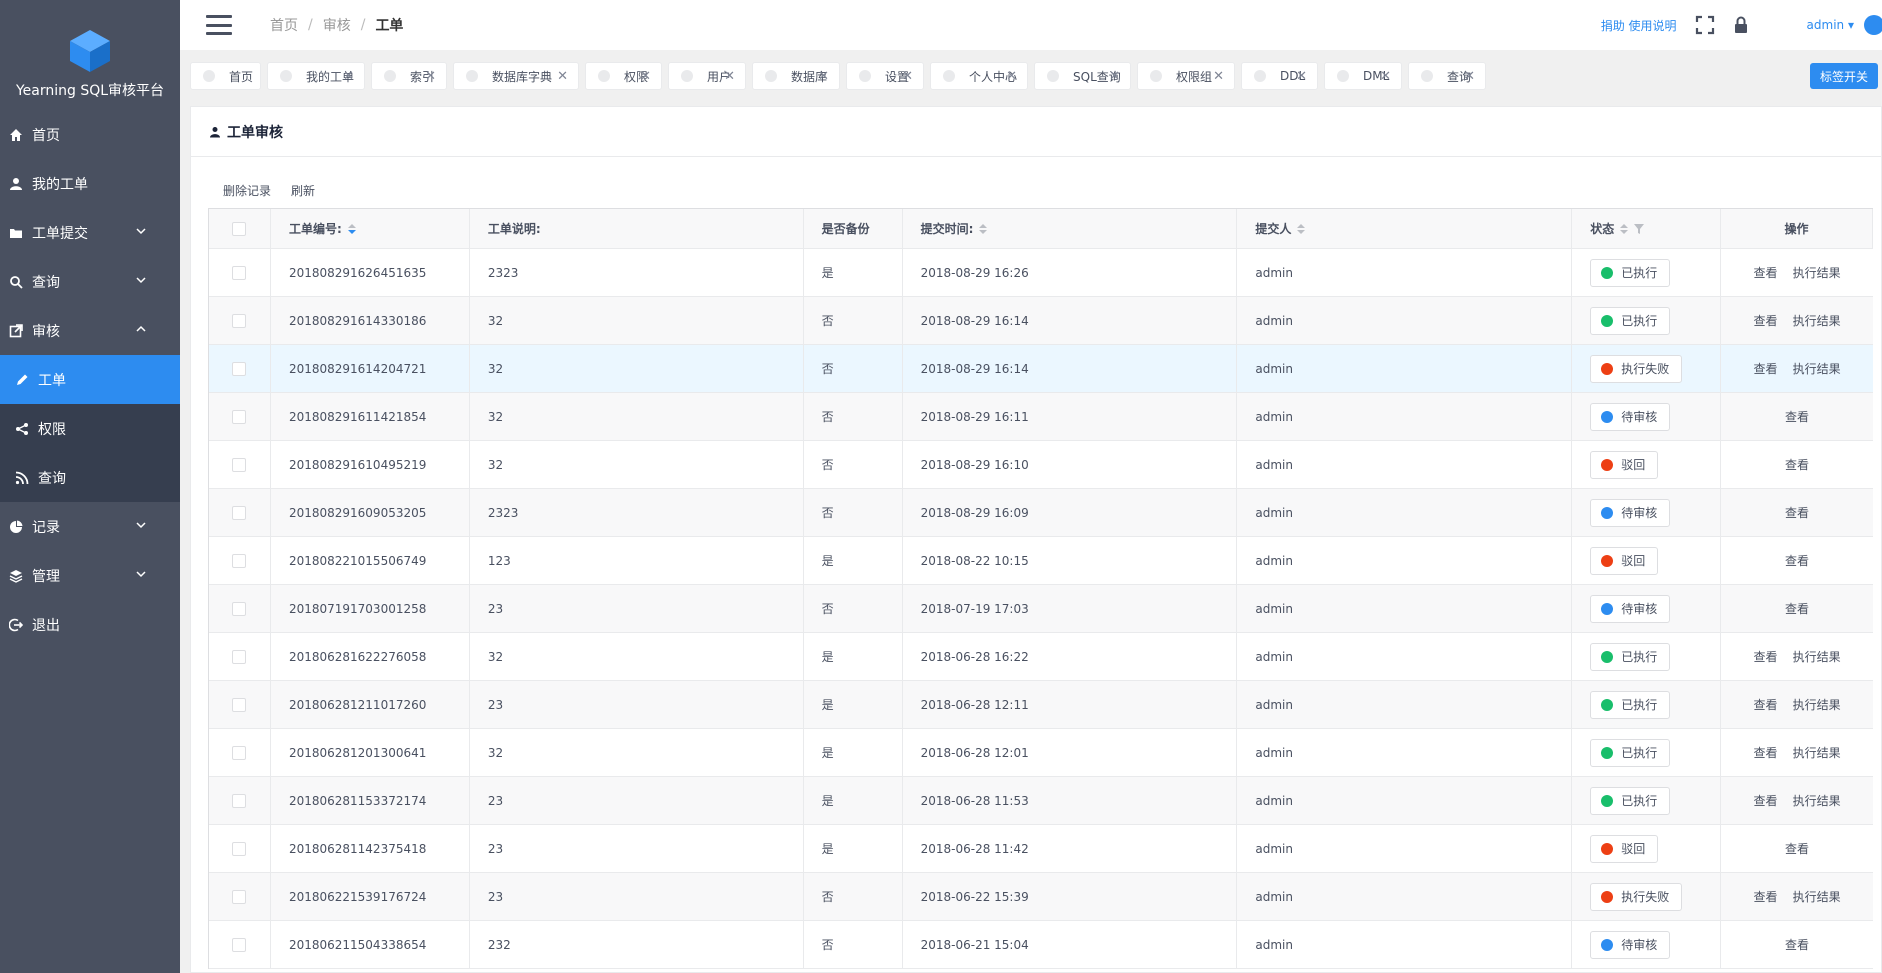 The width and height of the screenshot is (1882, 973). I want to click on sidebar-subitem-orders: 工单, so click(90, 379).